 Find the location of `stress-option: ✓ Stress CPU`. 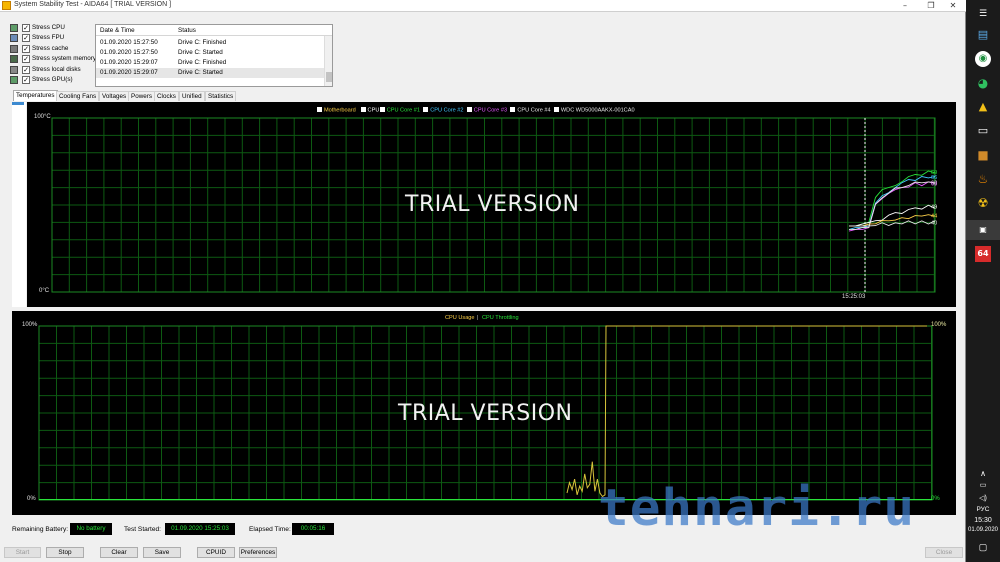

stress-option: ✓ Stress CPU is located at coordinates (52, 28).